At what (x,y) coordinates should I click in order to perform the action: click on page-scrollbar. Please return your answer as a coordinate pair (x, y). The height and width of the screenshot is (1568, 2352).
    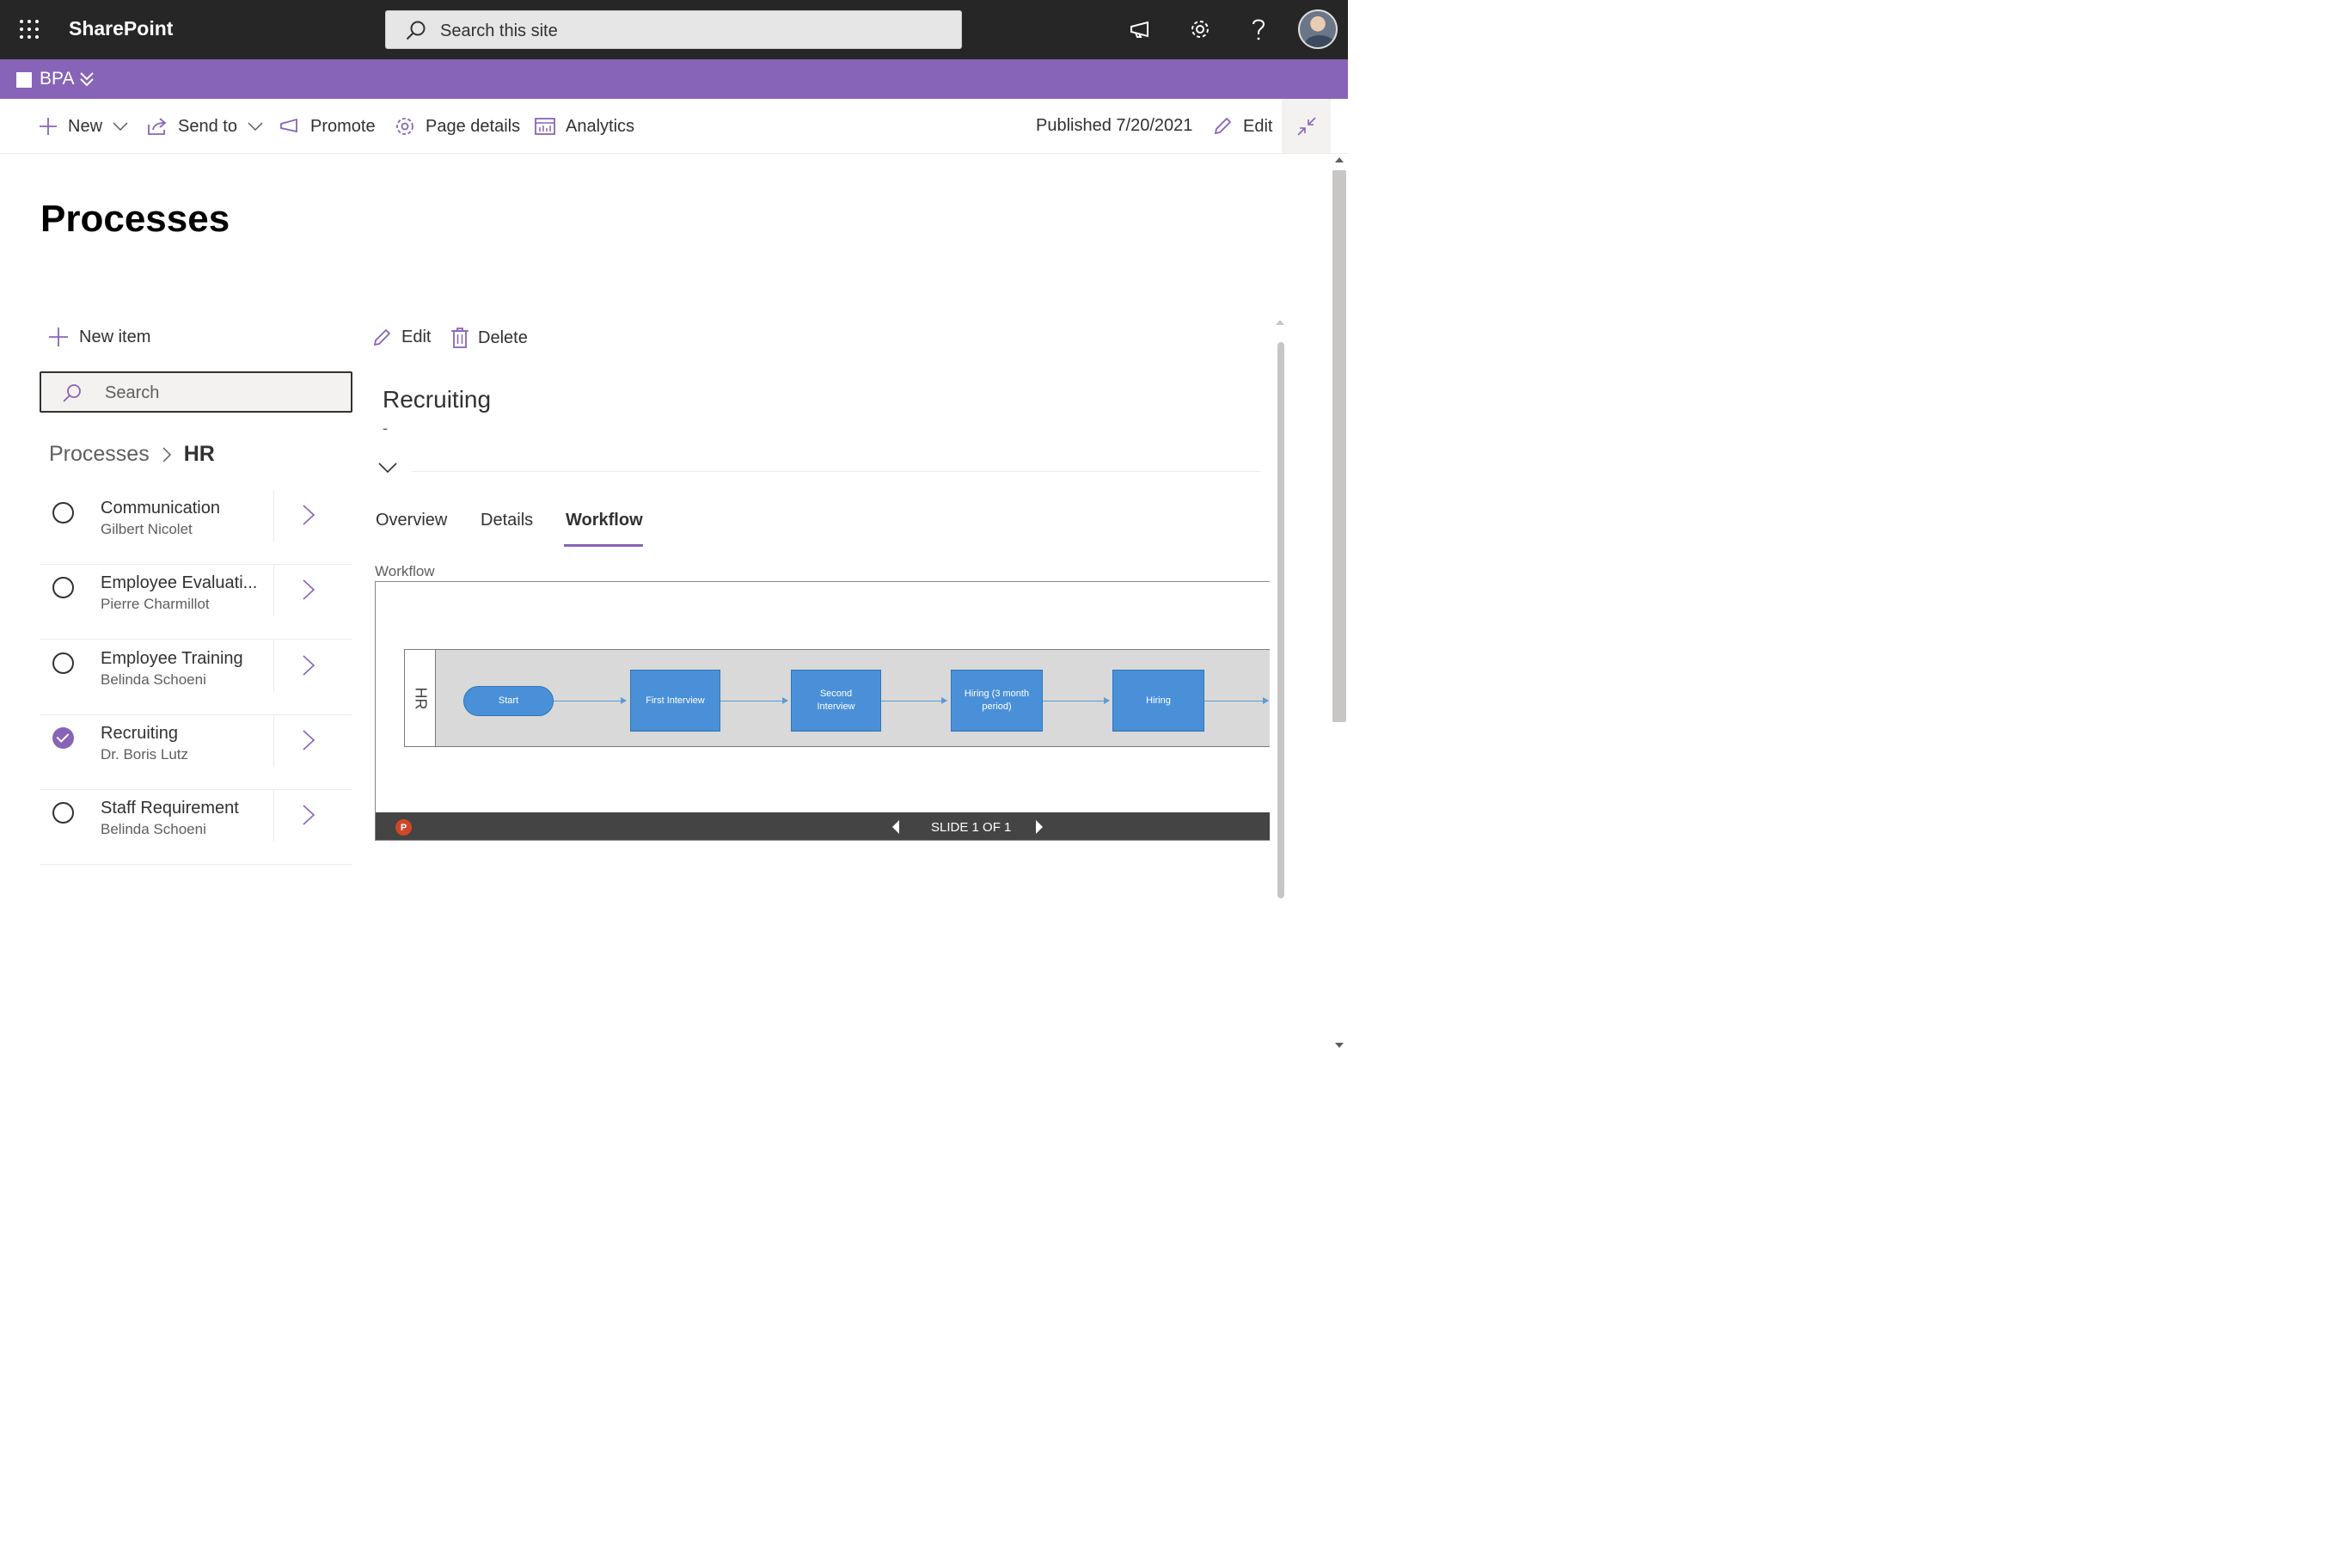
    Looking at the image, I should click on (1339, 601).